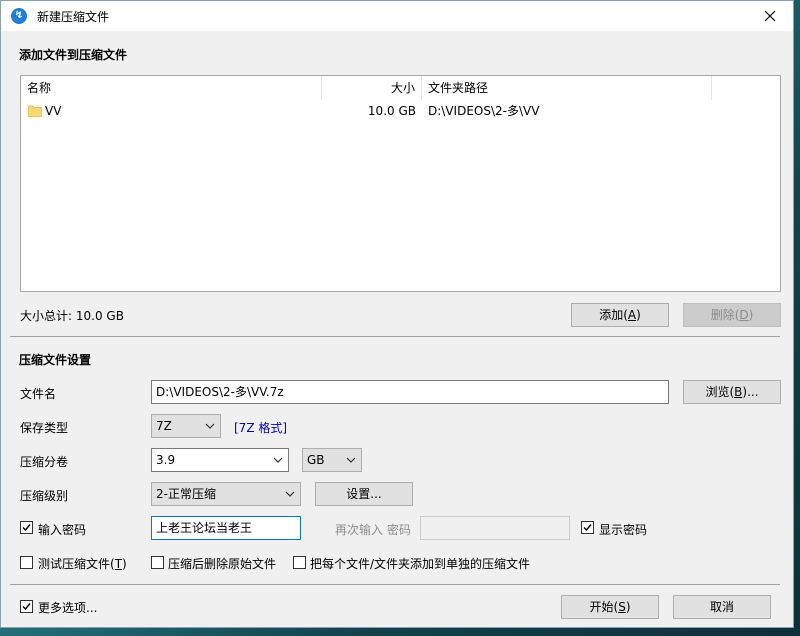 The image size is (800, 636). I want to click on confirm-password-label: 再次输入 密码, so click(373, 530).